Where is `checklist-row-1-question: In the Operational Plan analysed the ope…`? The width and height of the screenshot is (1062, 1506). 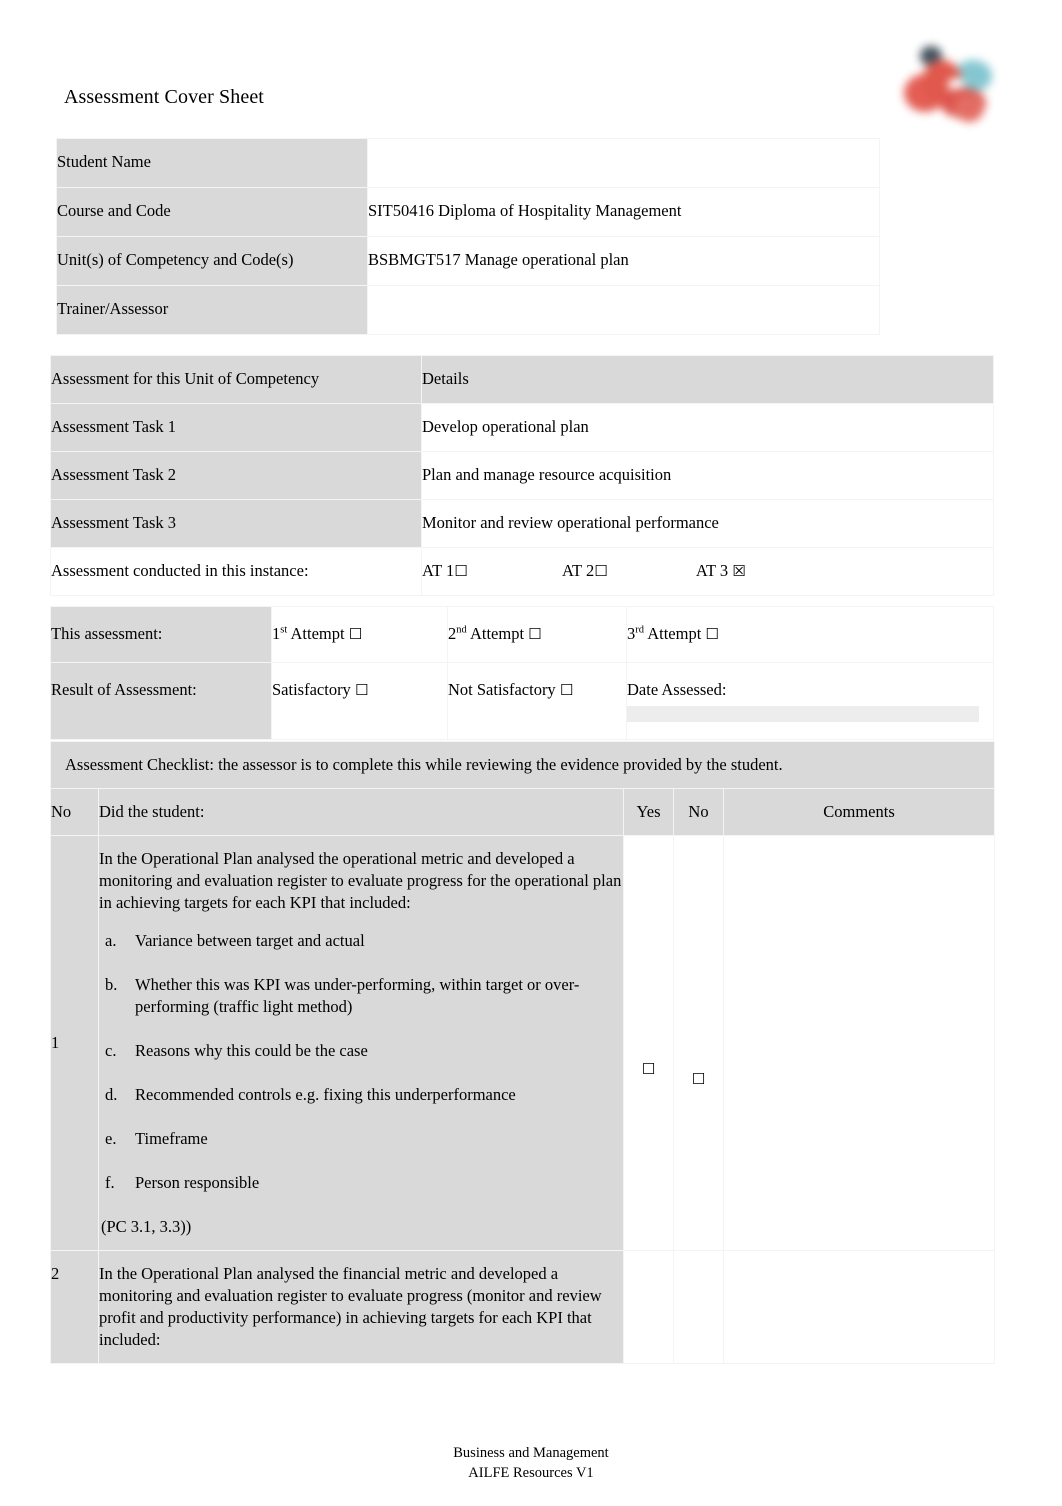 checklist-row-1-question: In the Operational Plan analysed the ope… is located at coordinates (361, 1043).